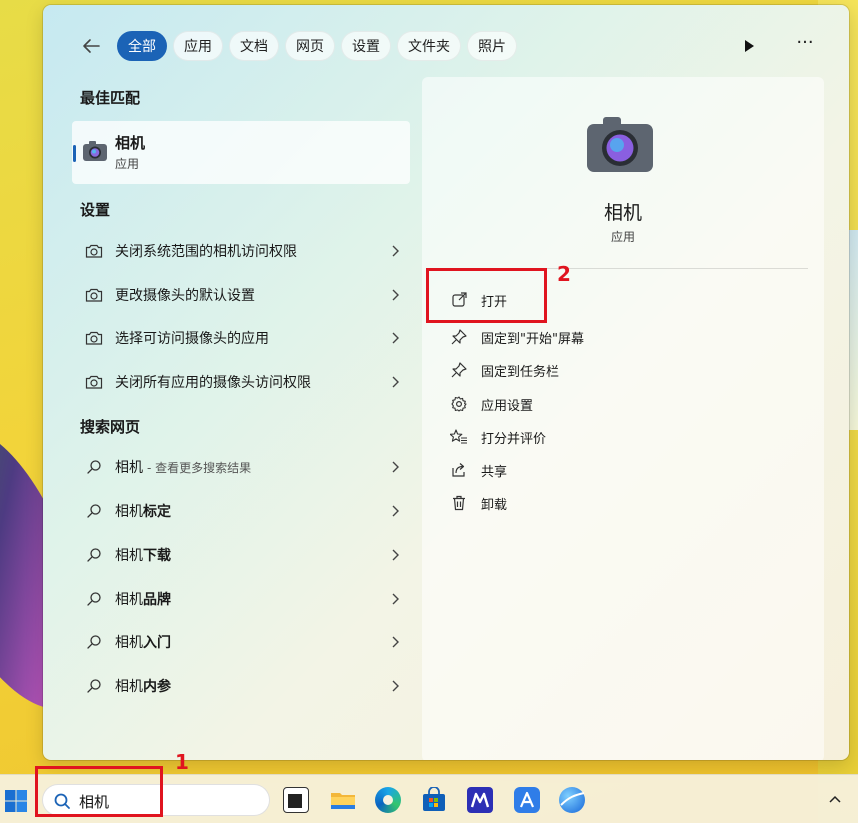  I want to click on chevron-up-icon, so click(835, 799).